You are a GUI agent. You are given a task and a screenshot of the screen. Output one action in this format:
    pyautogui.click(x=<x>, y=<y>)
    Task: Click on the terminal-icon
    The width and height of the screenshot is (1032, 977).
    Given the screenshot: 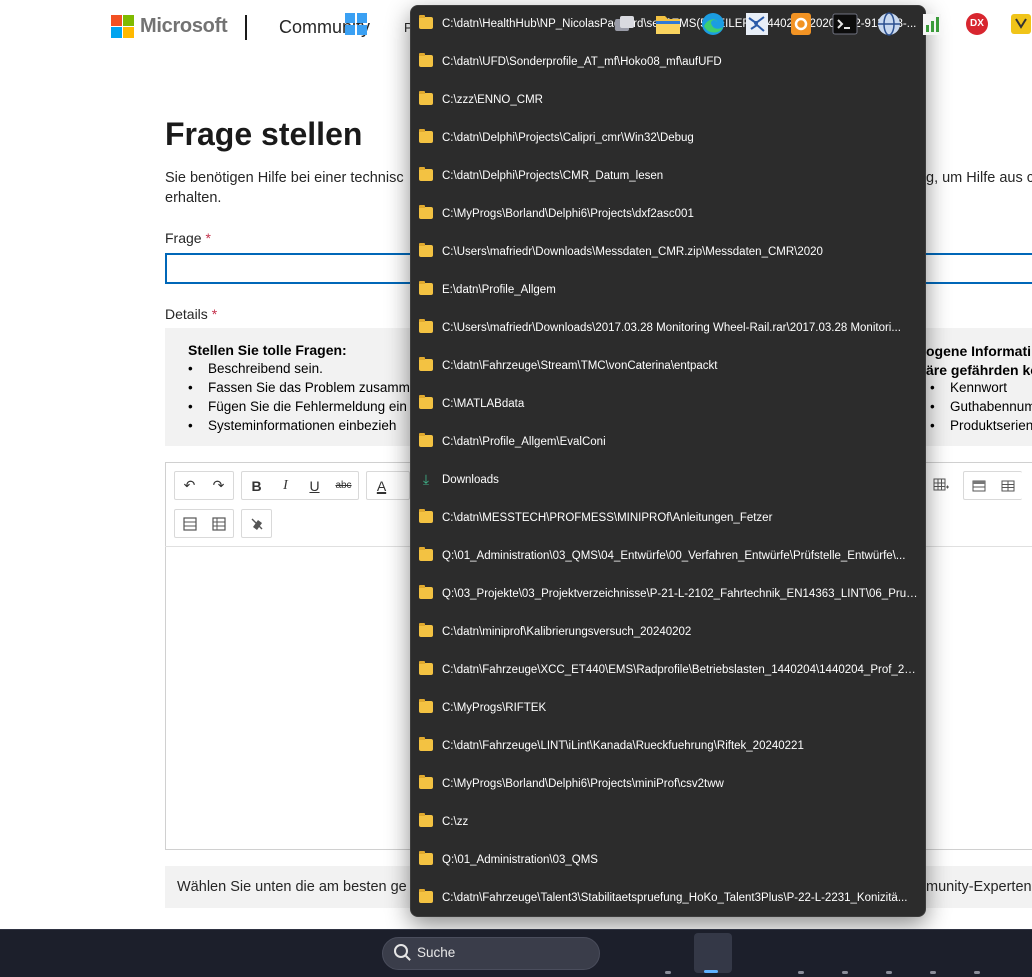 What is the action you would take?
    pyautogui.click(x=845, y=24)
    